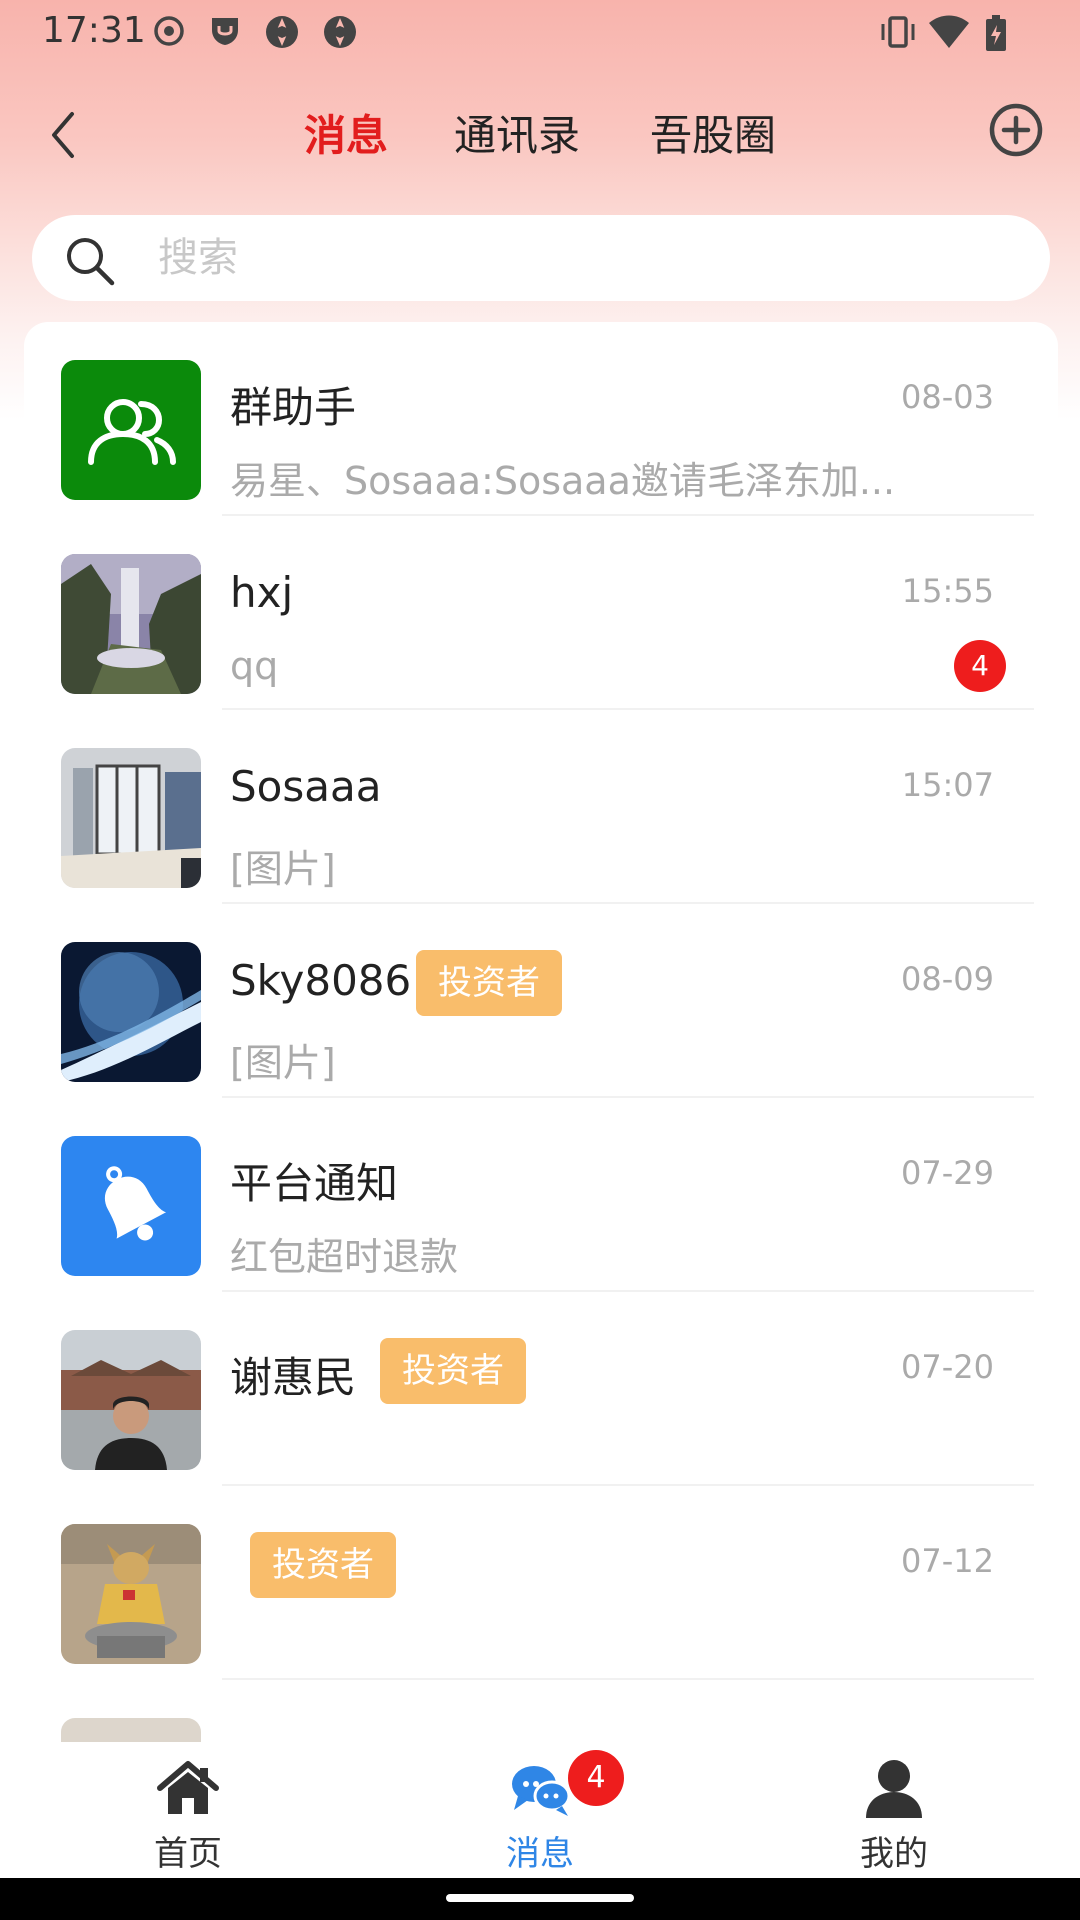  Describe the element at coordinates (713, 132) in the screenshot. I see `tab-stock-circle: 吾股圈` at that location.